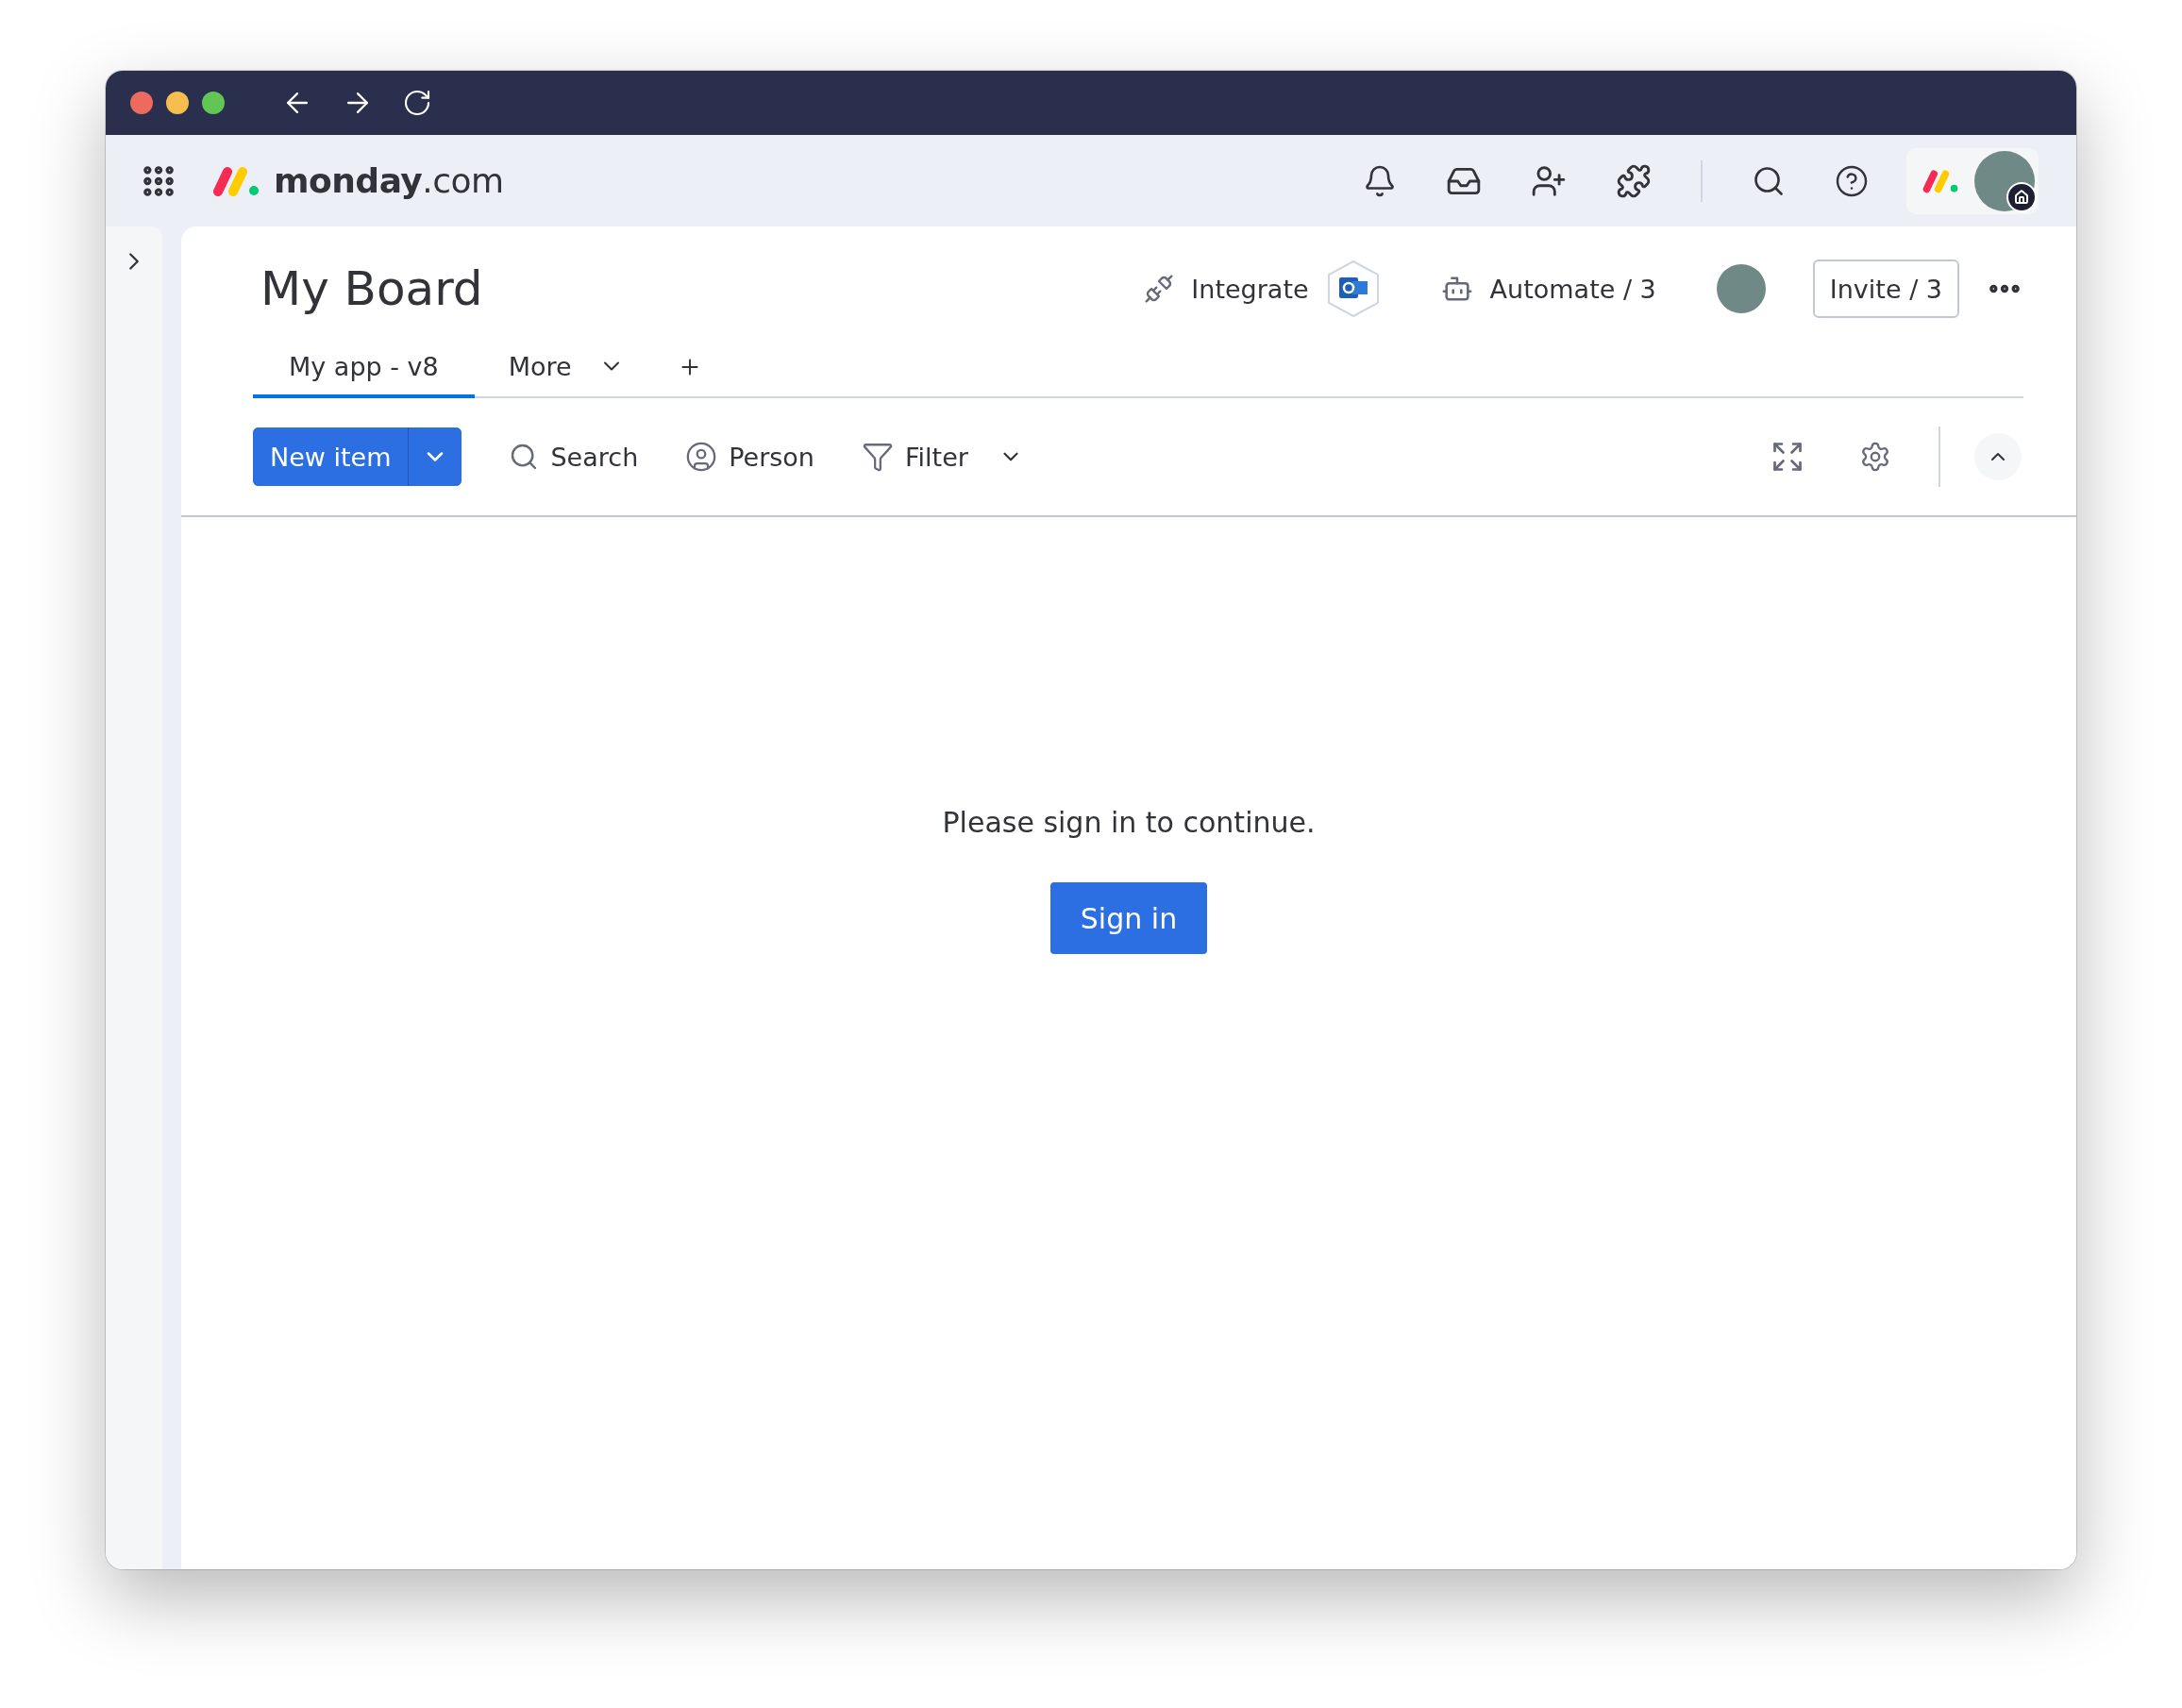 The width and height of the screenshot is (2182, 1708). I want to click on fullscreen-expand-icon, so click(1788, 457).